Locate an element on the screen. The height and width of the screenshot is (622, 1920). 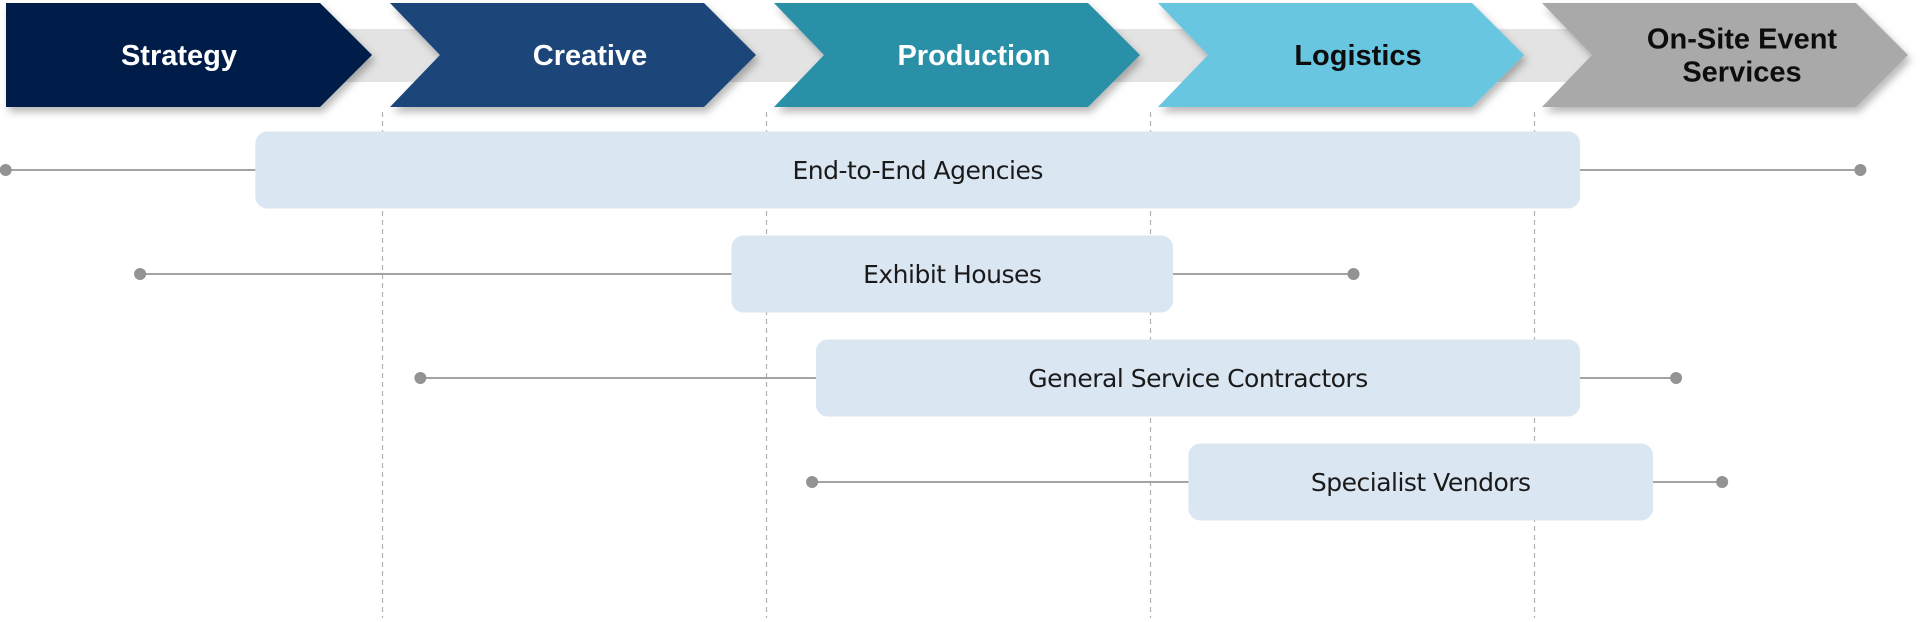
player-row-general-service-contractors: General Service Contractors is located at coordinates (1048, 378).